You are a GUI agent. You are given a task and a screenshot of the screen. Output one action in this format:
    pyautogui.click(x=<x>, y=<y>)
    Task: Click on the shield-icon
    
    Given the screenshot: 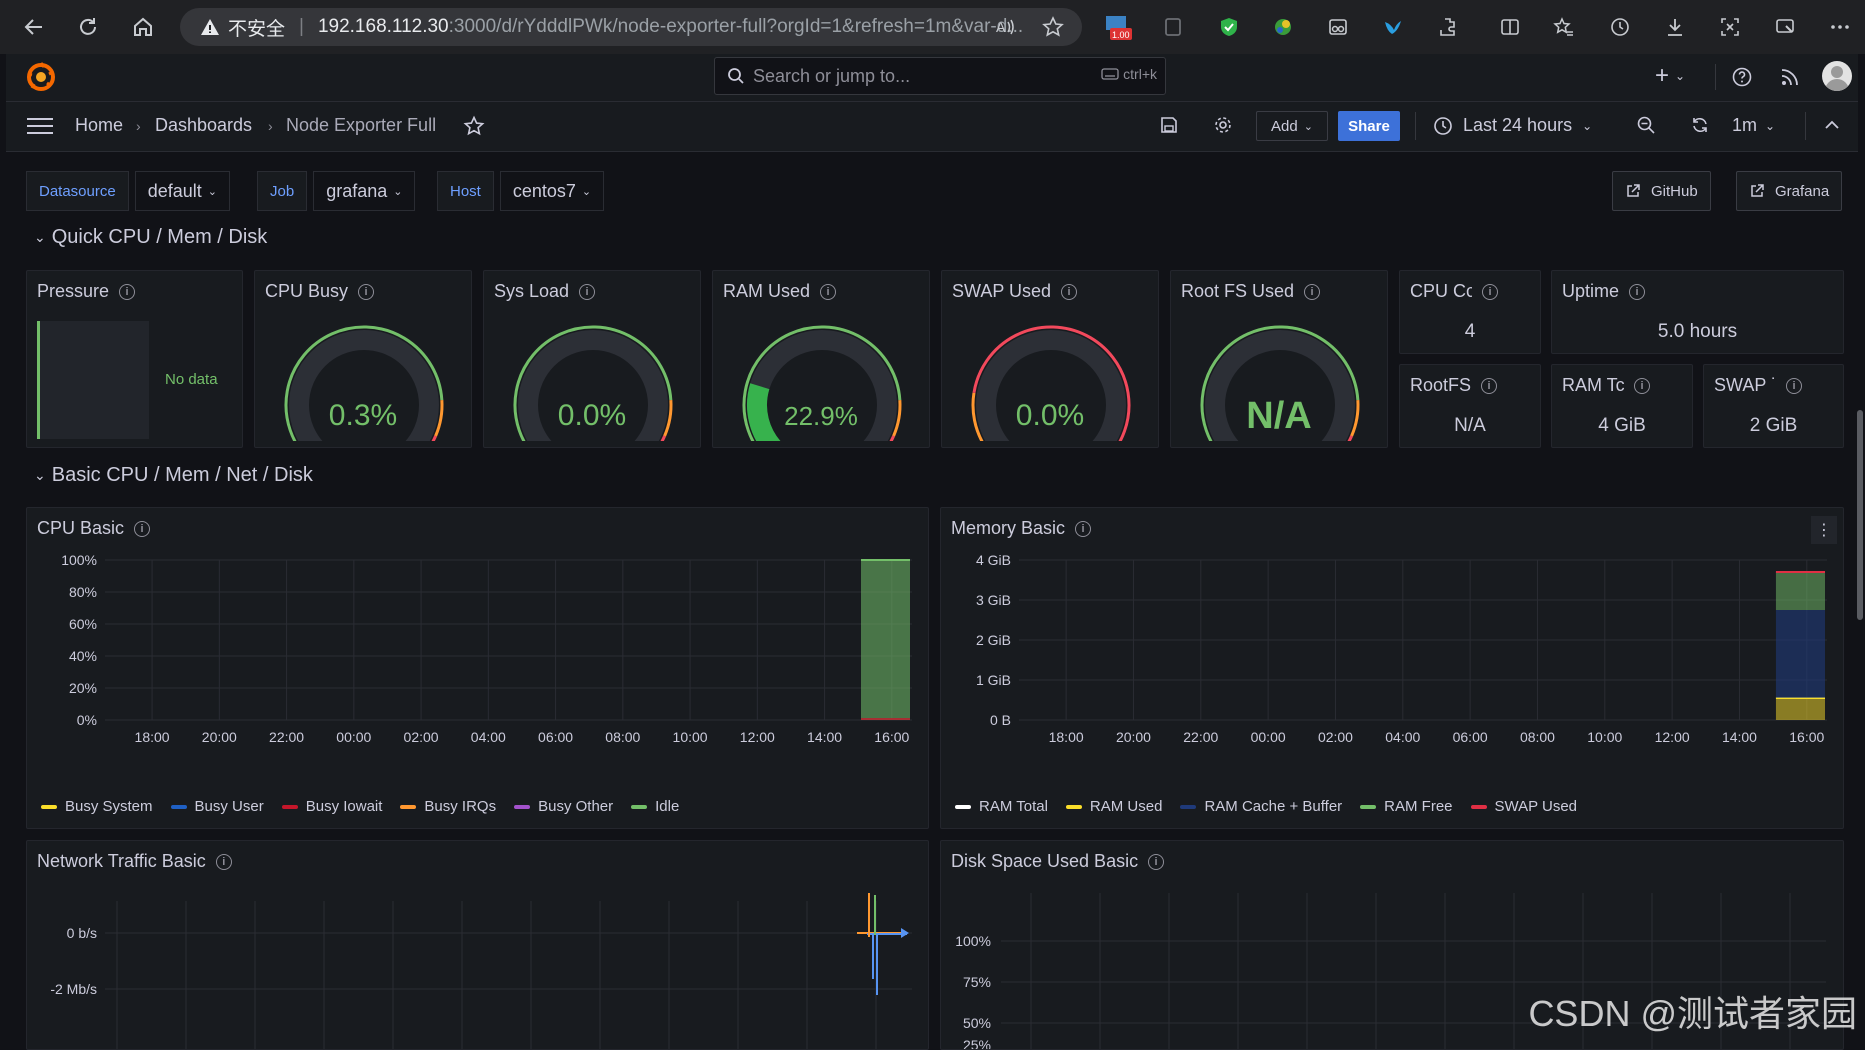 What is the action you would take?
    pyautogui.click(x=1229, y=27)
    